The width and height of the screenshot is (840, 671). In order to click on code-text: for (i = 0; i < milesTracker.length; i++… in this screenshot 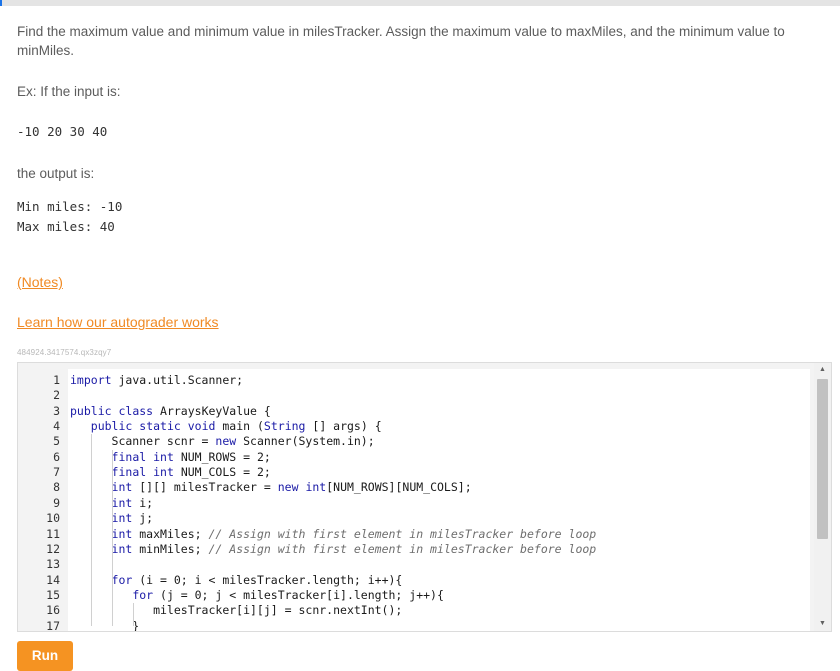, I will do `click(236, 580)`.